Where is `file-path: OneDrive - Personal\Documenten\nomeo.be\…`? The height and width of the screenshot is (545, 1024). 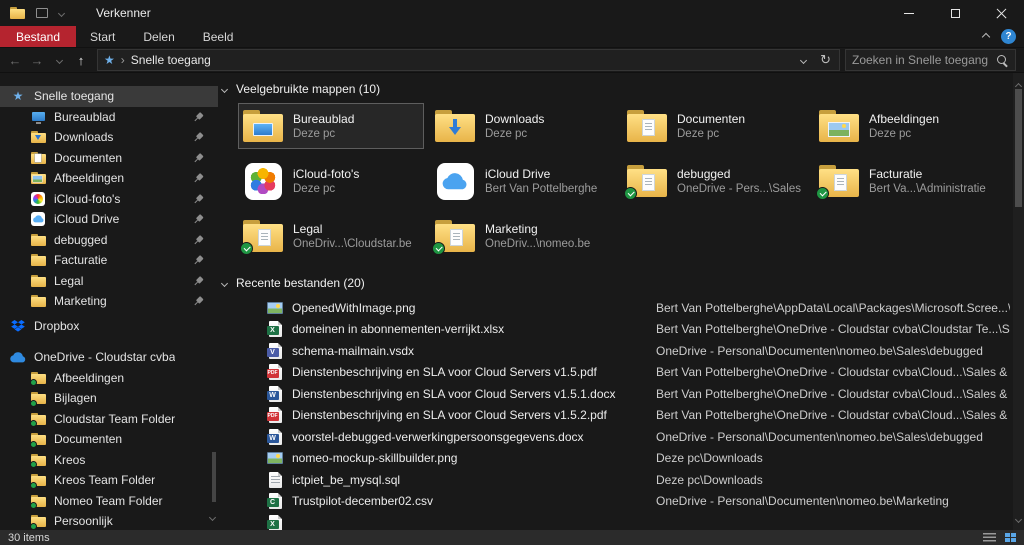
file-path: OneDrive - Personal\Documenten\nomeo.be\… is located at coordinates (819, 350).